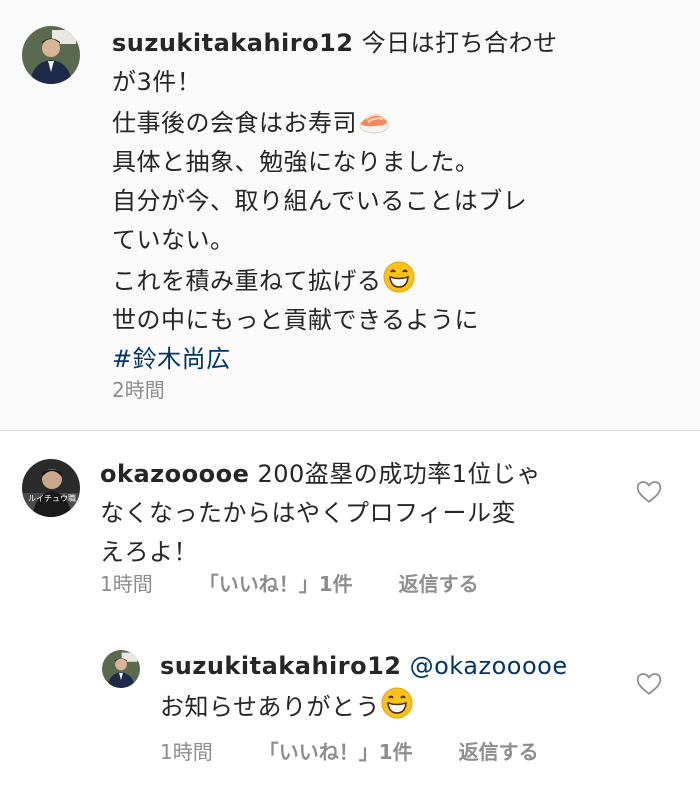 This screenshot has width=700, height=805. Describe the element at coordinates (232, 43) in the screenshot. I see `caption-username: suzukitakahiro12` at that location.